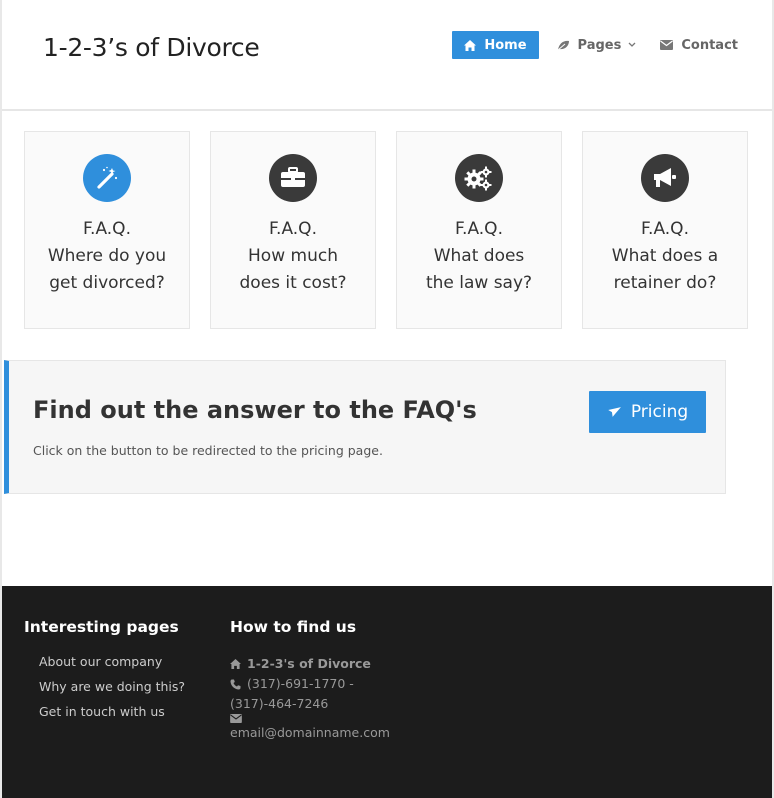 The image size is (774, 798). I want to click on pricing-button-label: Pricing, so click(659, 412).